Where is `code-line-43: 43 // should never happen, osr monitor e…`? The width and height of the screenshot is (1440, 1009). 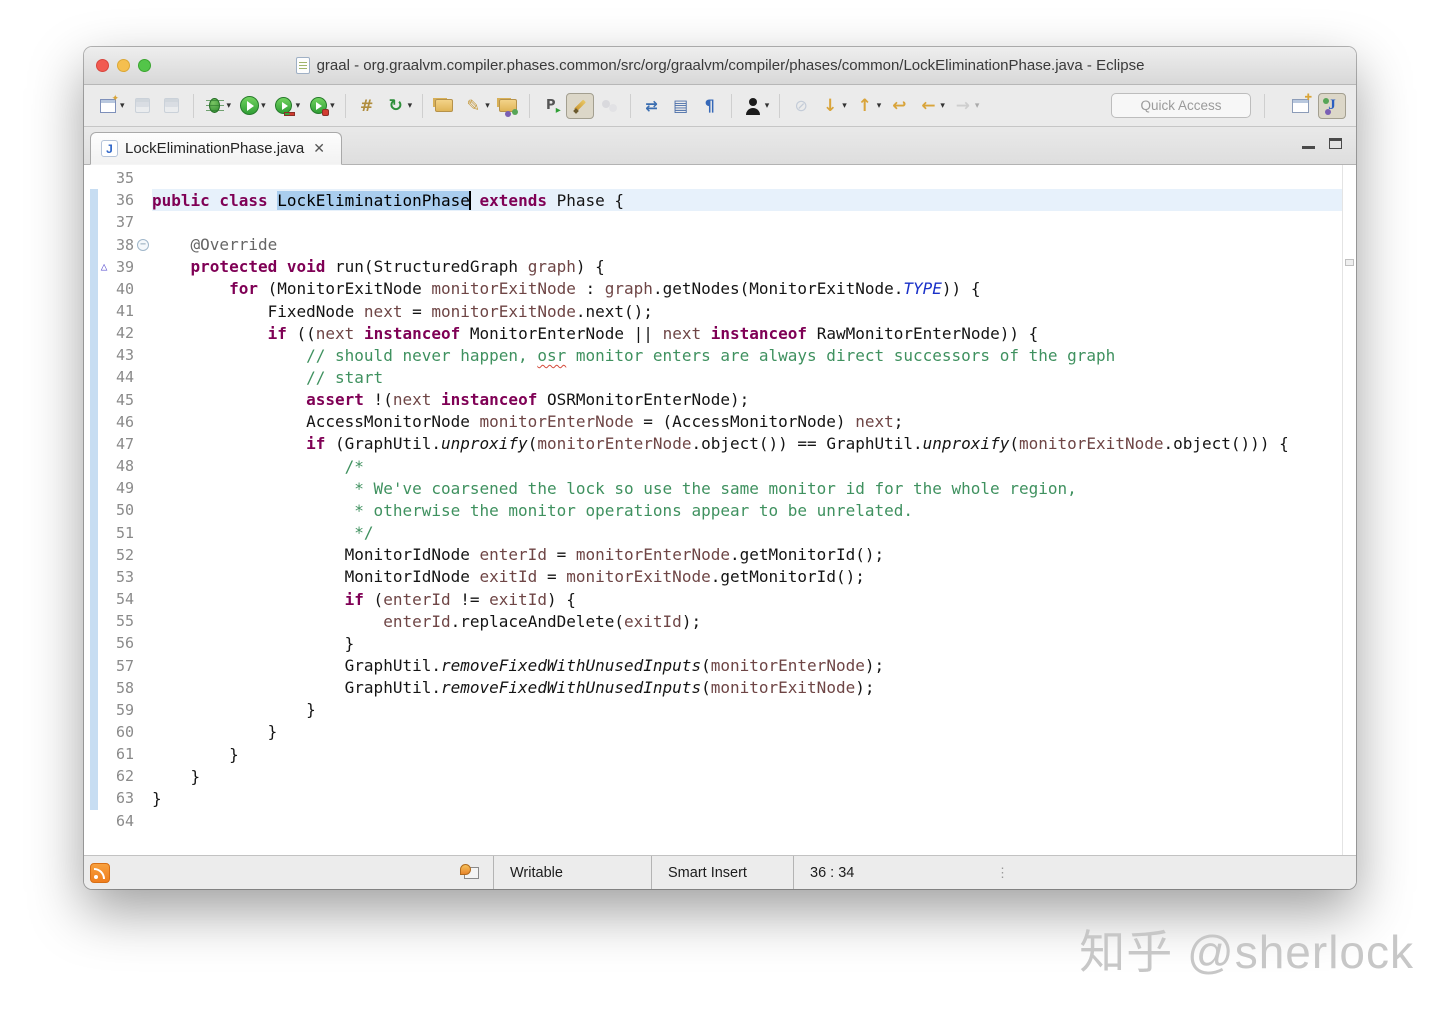 code-line-43: 43 // should never happen, osr monitor e… is located at coordinates (716, 355).